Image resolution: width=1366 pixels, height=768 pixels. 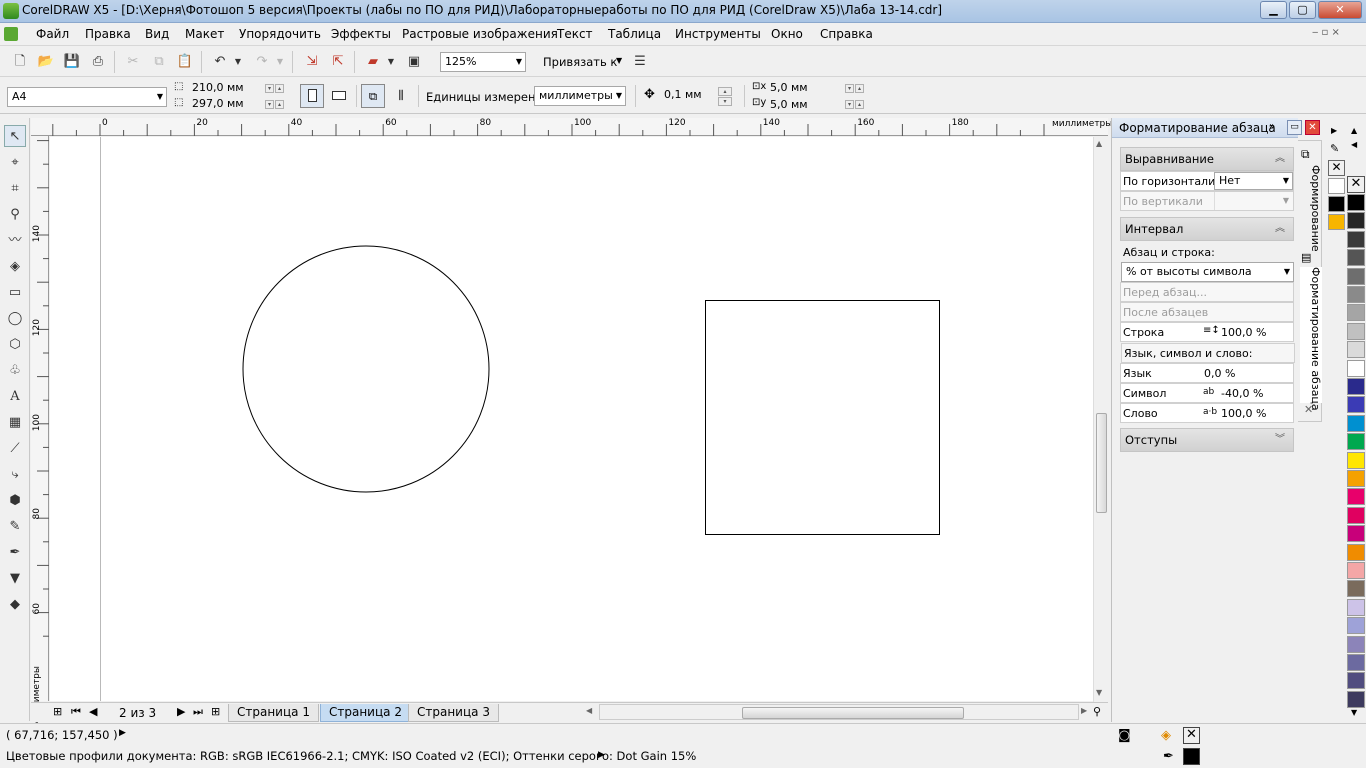 I want to click on snap-to-button: Привязать к, so click(x=580, y=62).